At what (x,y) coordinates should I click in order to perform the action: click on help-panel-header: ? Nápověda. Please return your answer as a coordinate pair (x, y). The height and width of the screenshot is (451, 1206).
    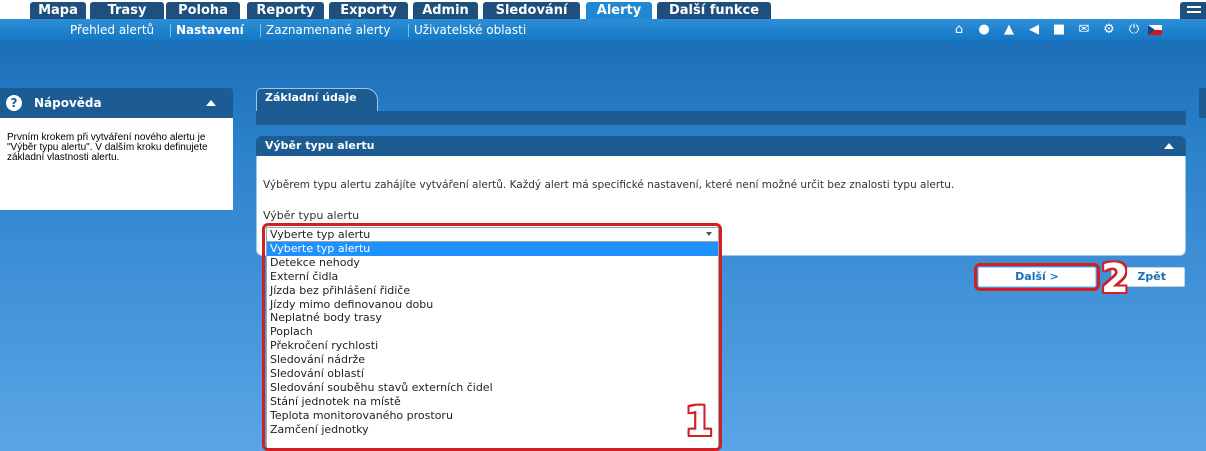
    Looking at the image, I should click on (116, 103).